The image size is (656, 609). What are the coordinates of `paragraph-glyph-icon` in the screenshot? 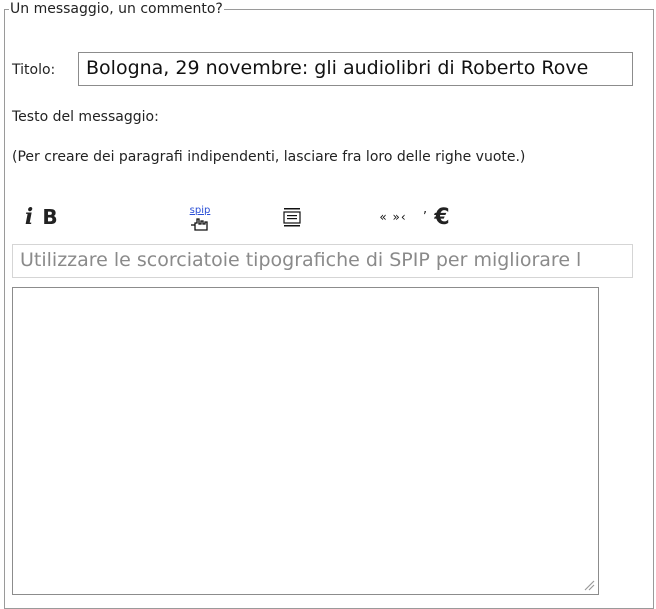 It's located at (292, 217).